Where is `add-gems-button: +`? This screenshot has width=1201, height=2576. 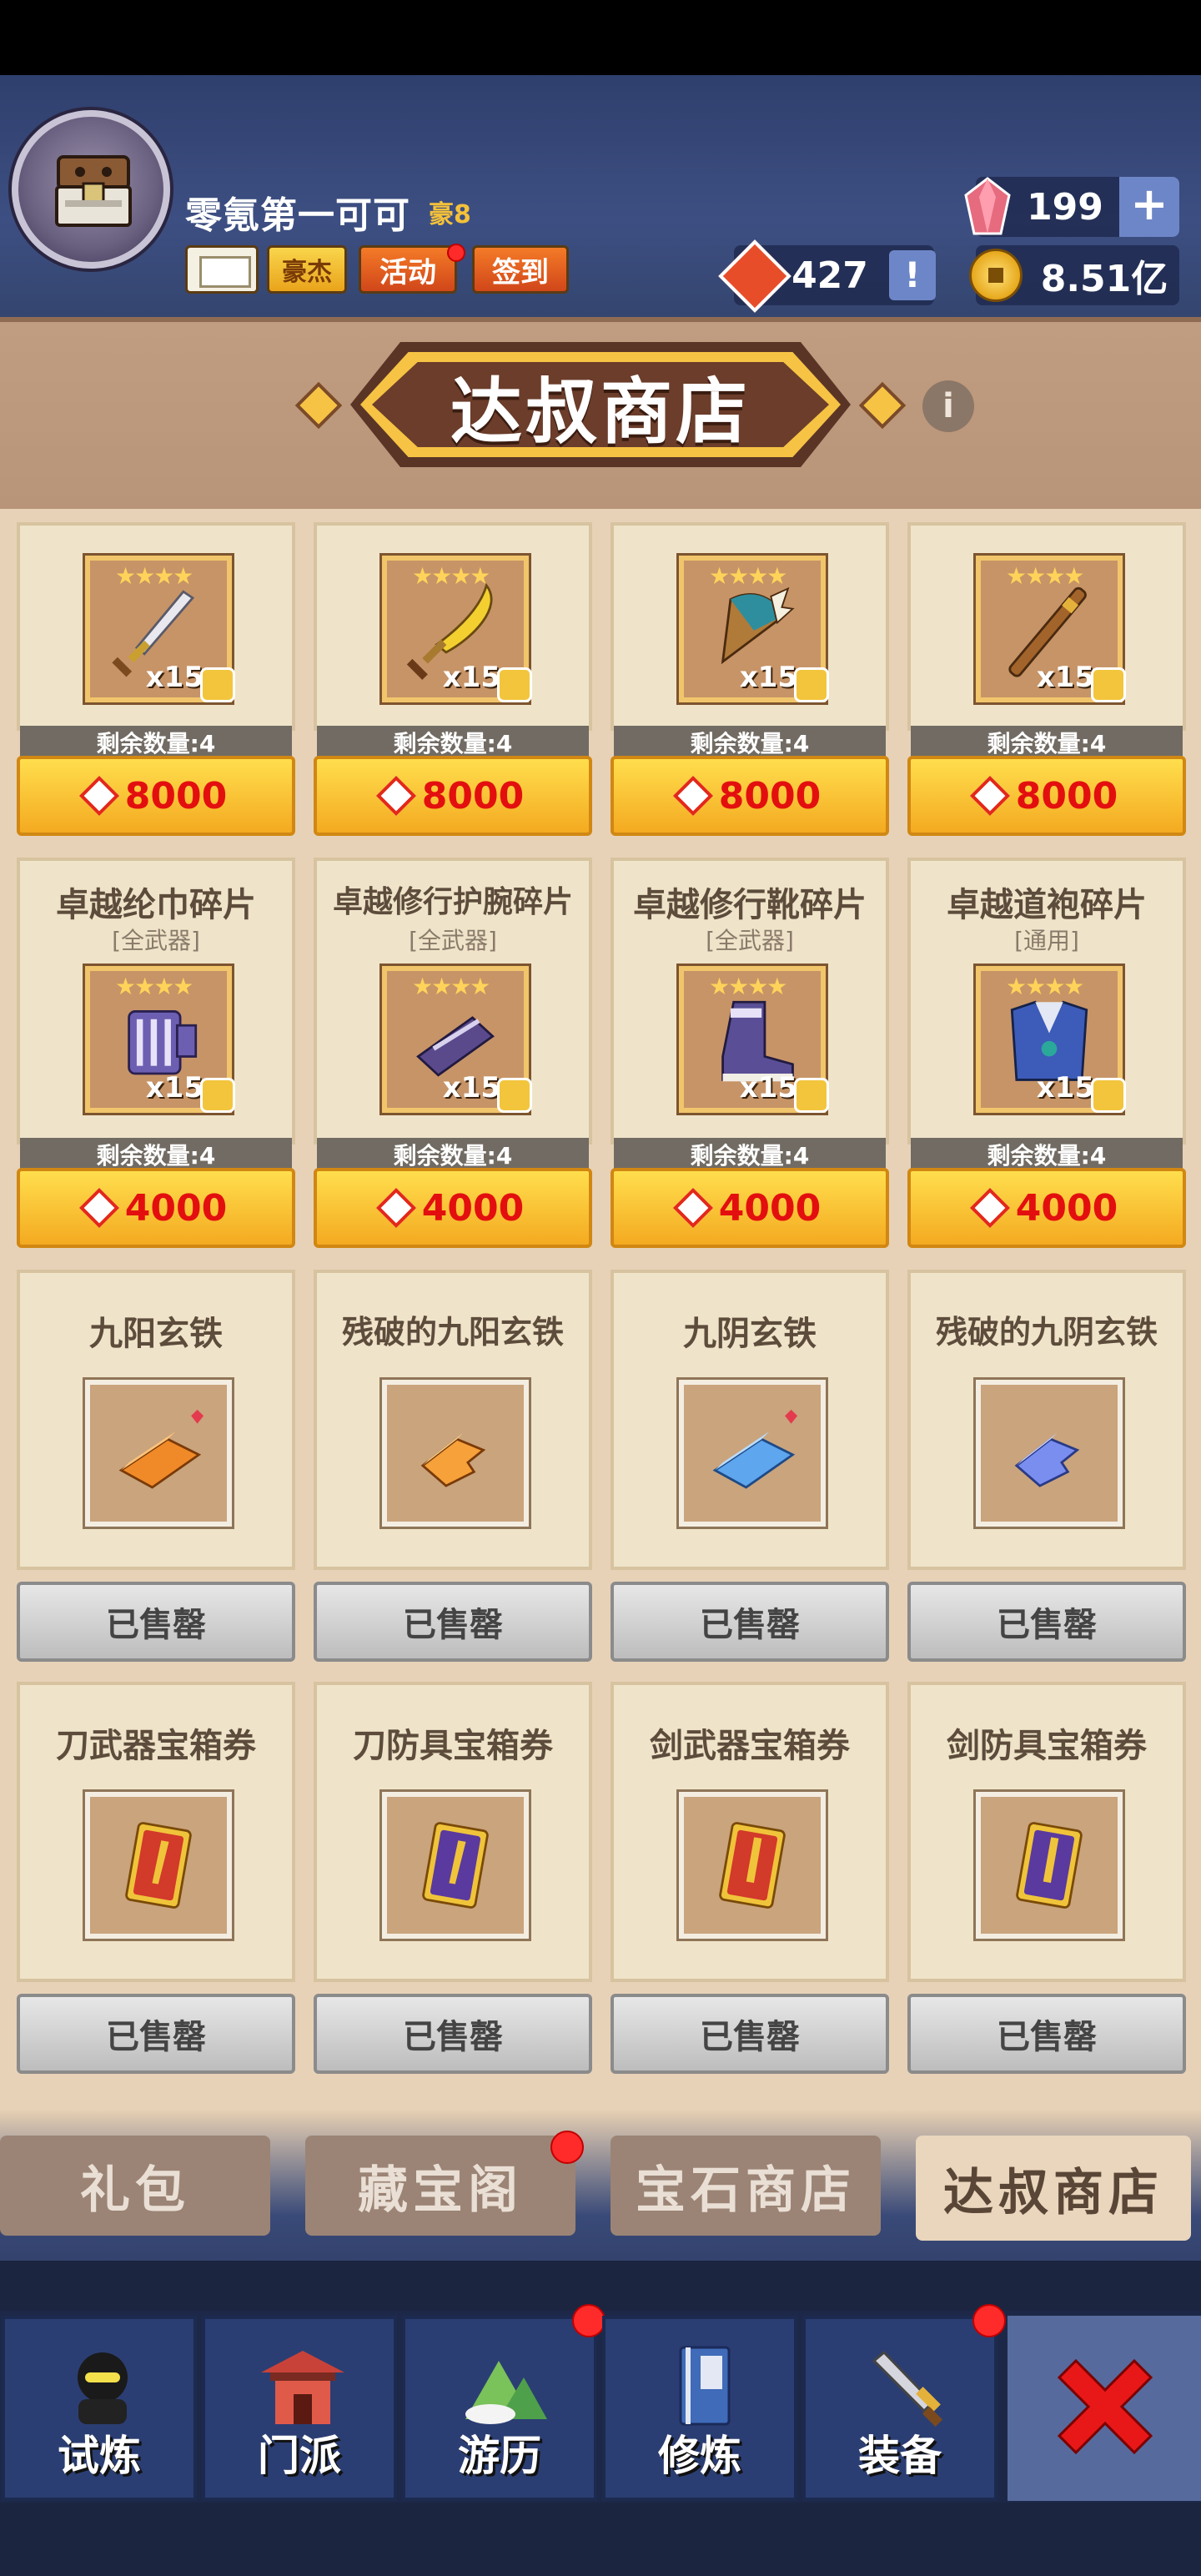
add-gems-button: + is located at coordinates (1149, 207).